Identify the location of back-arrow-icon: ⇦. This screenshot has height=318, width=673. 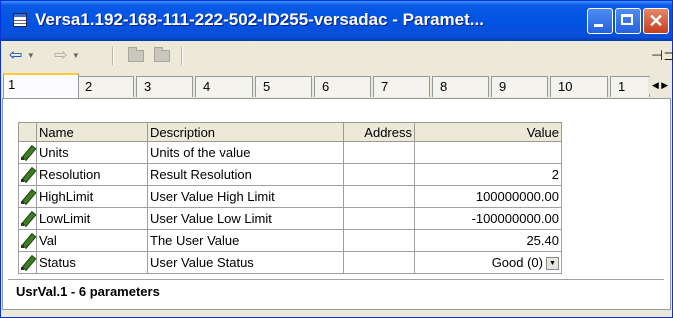
(16, 56).